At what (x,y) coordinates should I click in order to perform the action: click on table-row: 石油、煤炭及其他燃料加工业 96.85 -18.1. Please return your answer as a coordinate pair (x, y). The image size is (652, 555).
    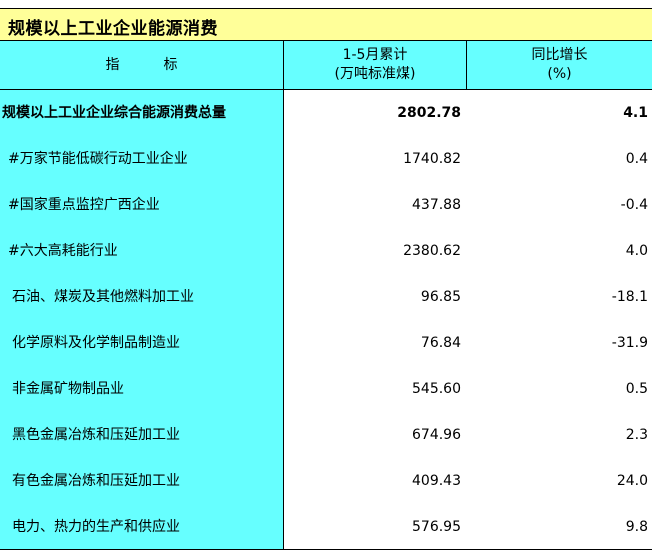
    Looking at the image, I should click on (326, 297).